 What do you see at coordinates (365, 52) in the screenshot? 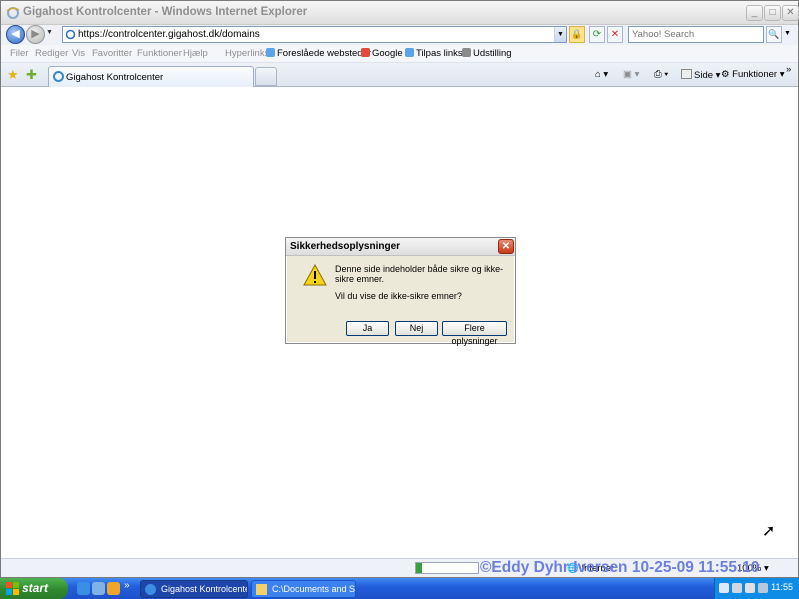
I see `google-icon` at bounding box center [365, 52].